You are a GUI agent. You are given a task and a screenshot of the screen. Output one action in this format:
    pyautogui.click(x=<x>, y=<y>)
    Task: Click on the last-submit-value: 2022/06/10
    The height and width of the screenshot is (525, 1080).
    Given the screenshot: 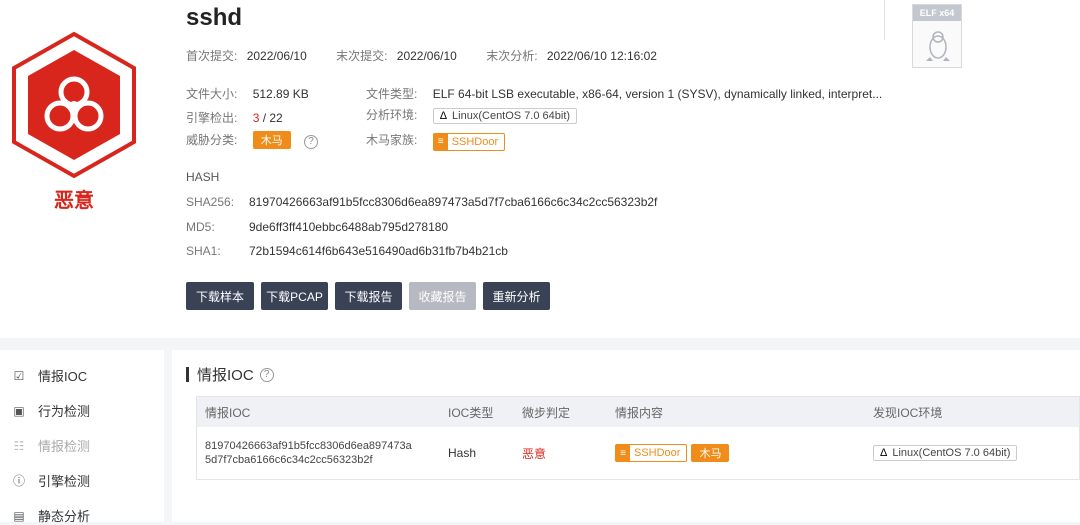 What is the action you would take?
    pyautogui.click(x=426, y=56)
    